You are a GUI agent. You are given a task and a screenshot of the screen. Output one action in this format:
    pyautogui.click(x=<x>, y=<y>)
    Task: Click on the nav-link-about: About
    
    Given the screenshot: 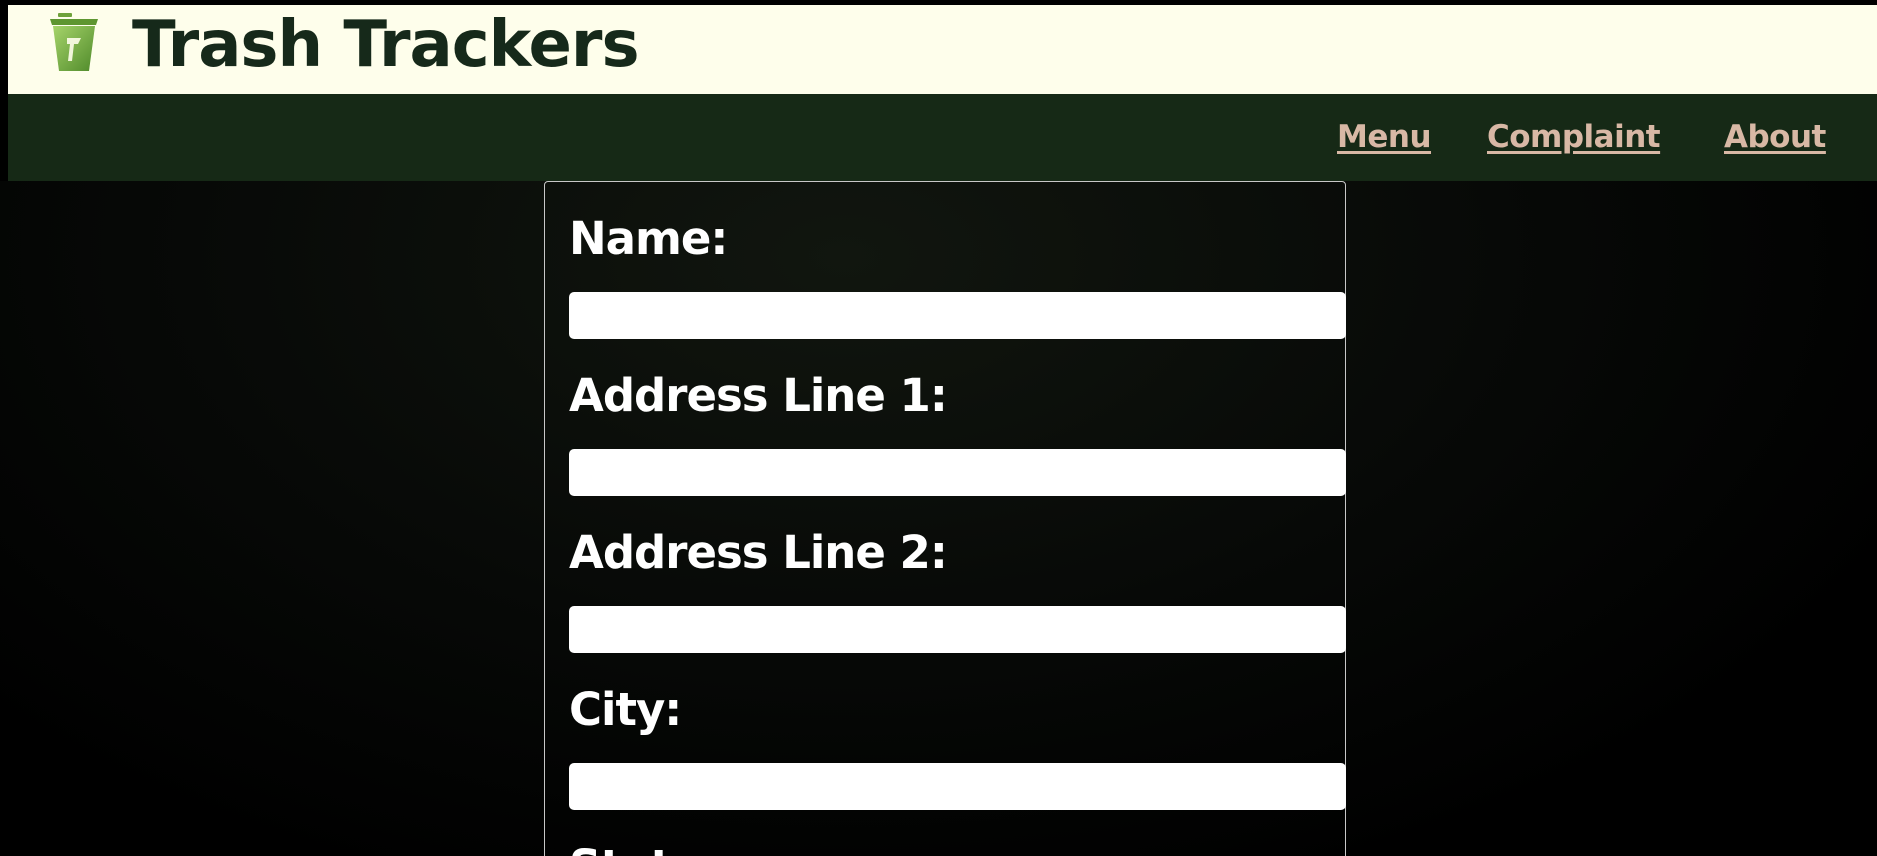 What is the action you would take?
    pyautogui.click(x=1775, y=137)
    